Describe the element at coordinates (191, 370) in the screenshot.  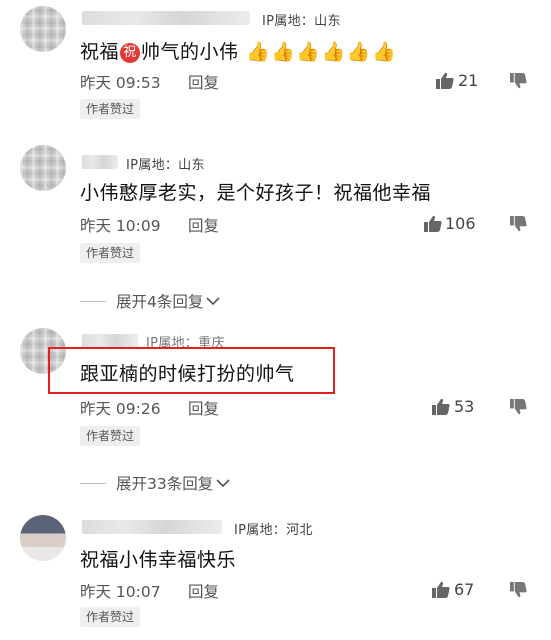
I see `highlight-box` at that location.